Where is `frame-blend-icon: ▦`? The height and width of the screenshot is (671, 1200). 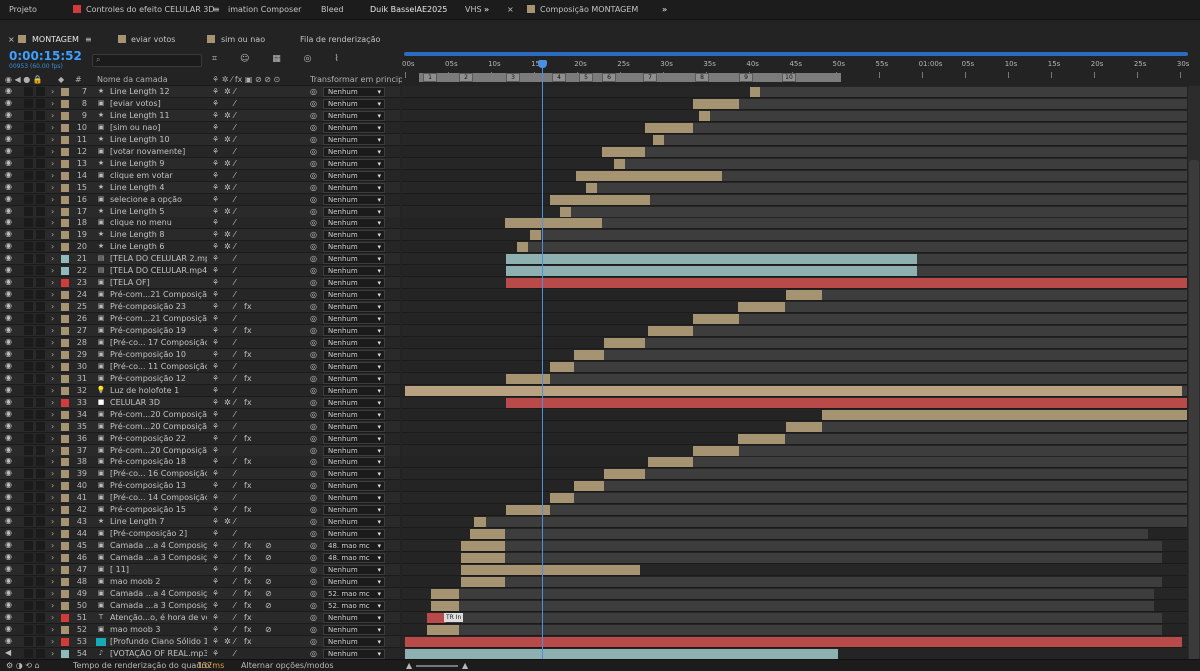
frame-blend-icon: ▦ is located at coordinates (276, 59).